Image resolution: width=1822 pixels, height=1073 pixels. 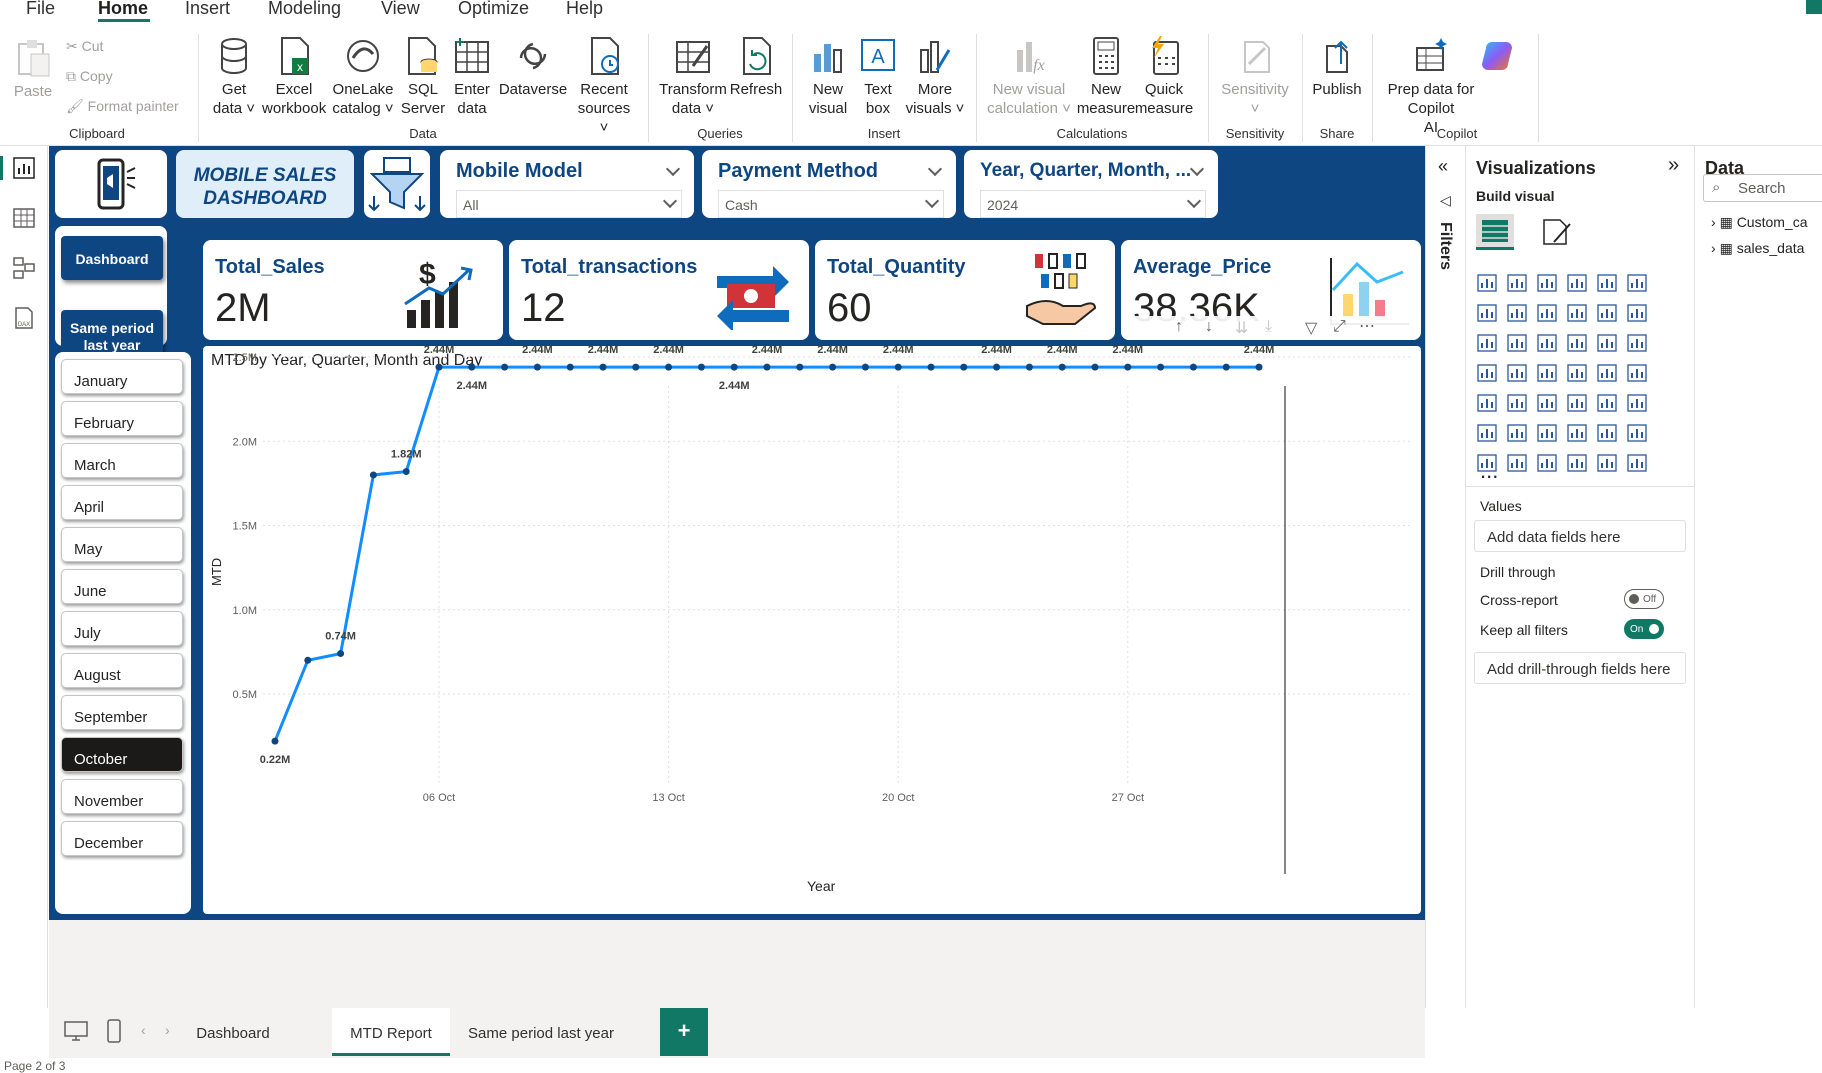 I want to click on smart-narrative-icon, so click(x=1578, y=434).